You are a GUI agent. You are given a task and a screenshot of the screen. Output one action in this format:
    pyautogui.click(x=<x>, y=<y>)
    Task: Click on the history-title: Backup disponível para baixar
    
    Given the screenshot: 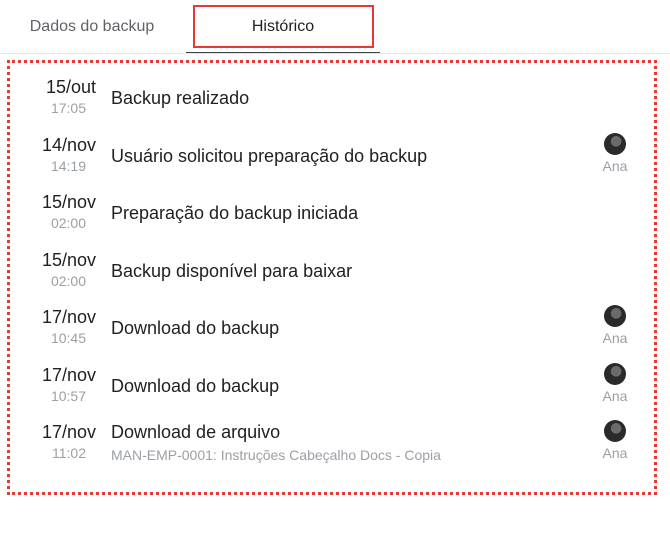 What is the action you would take?
    pyautogui.click(x=232, y=270)
    